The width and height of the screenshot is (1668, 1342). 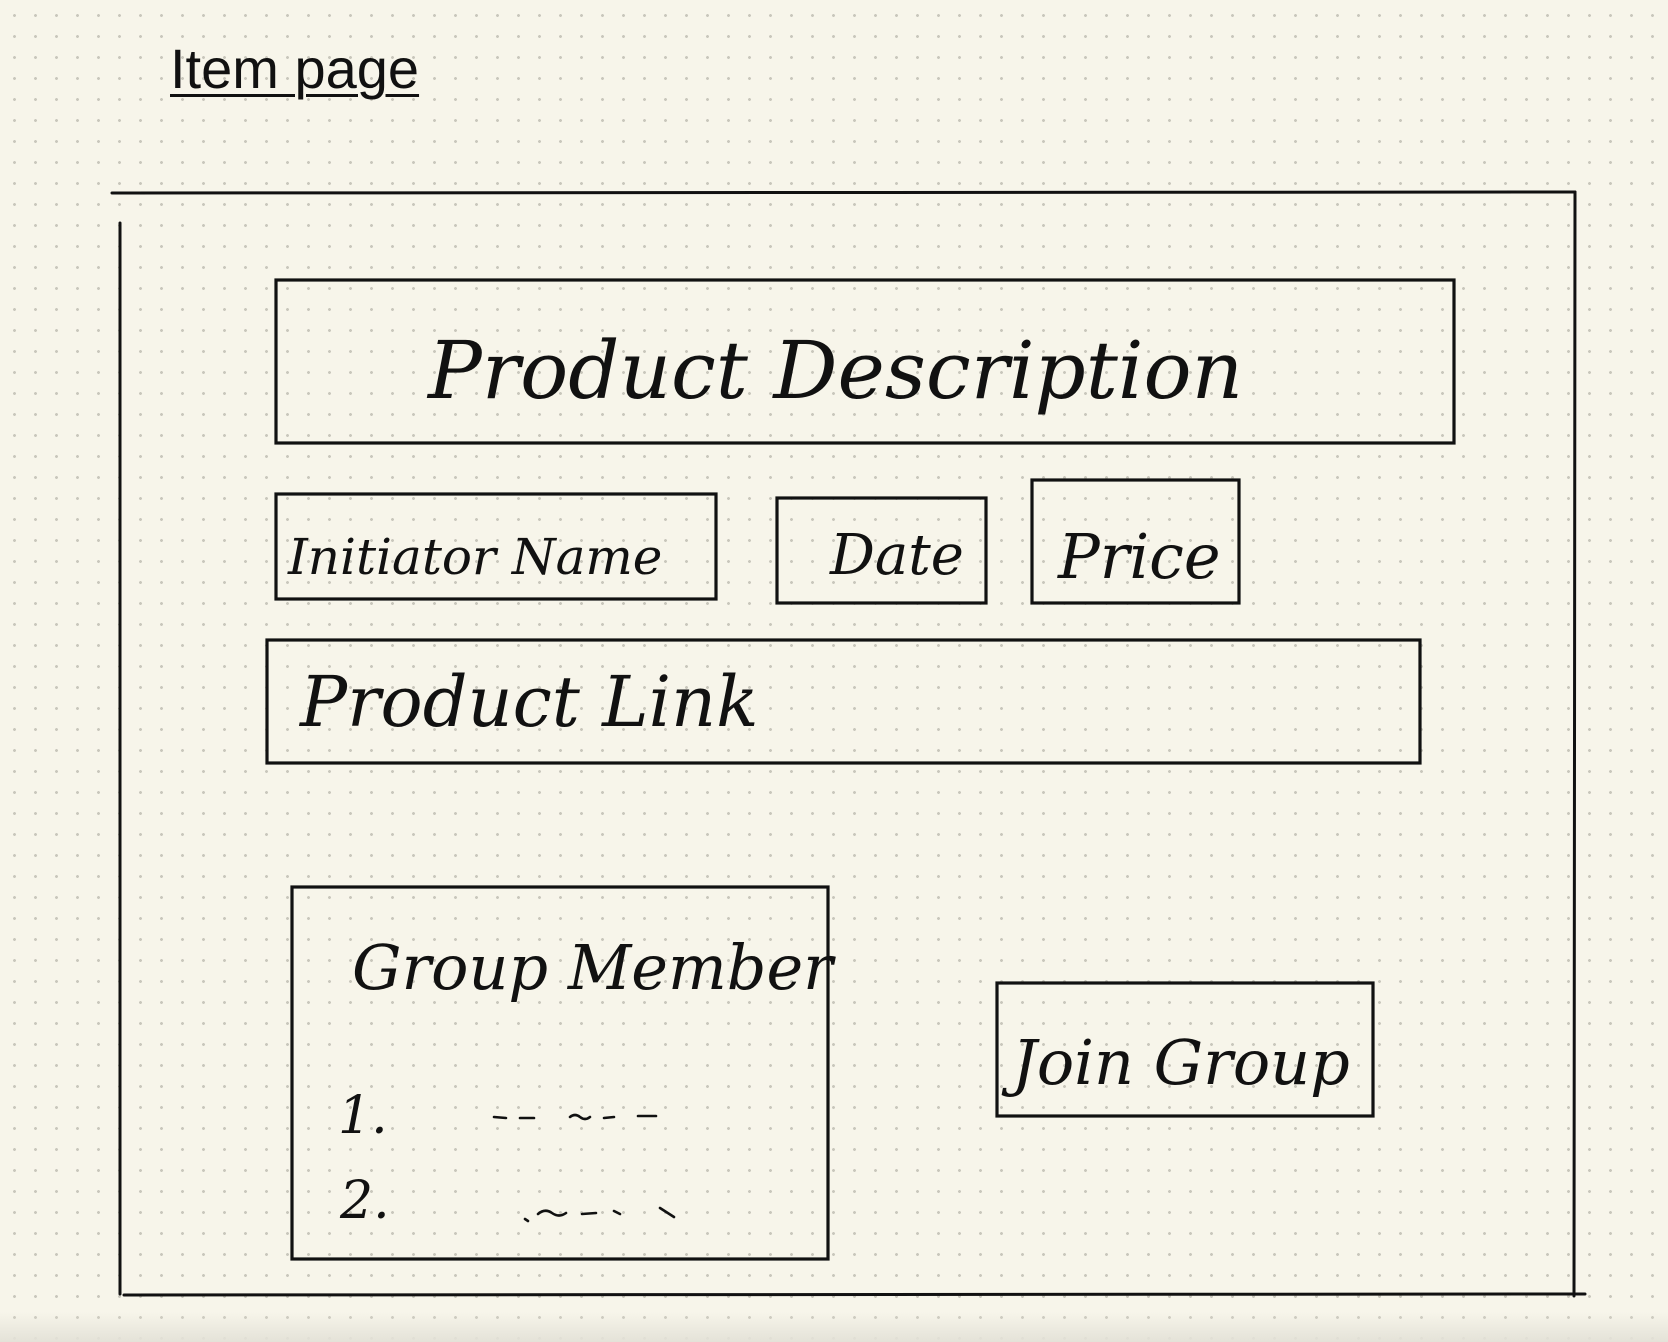 I want to click on group-member-list: 1. 2., so click(x=507, y=1158).